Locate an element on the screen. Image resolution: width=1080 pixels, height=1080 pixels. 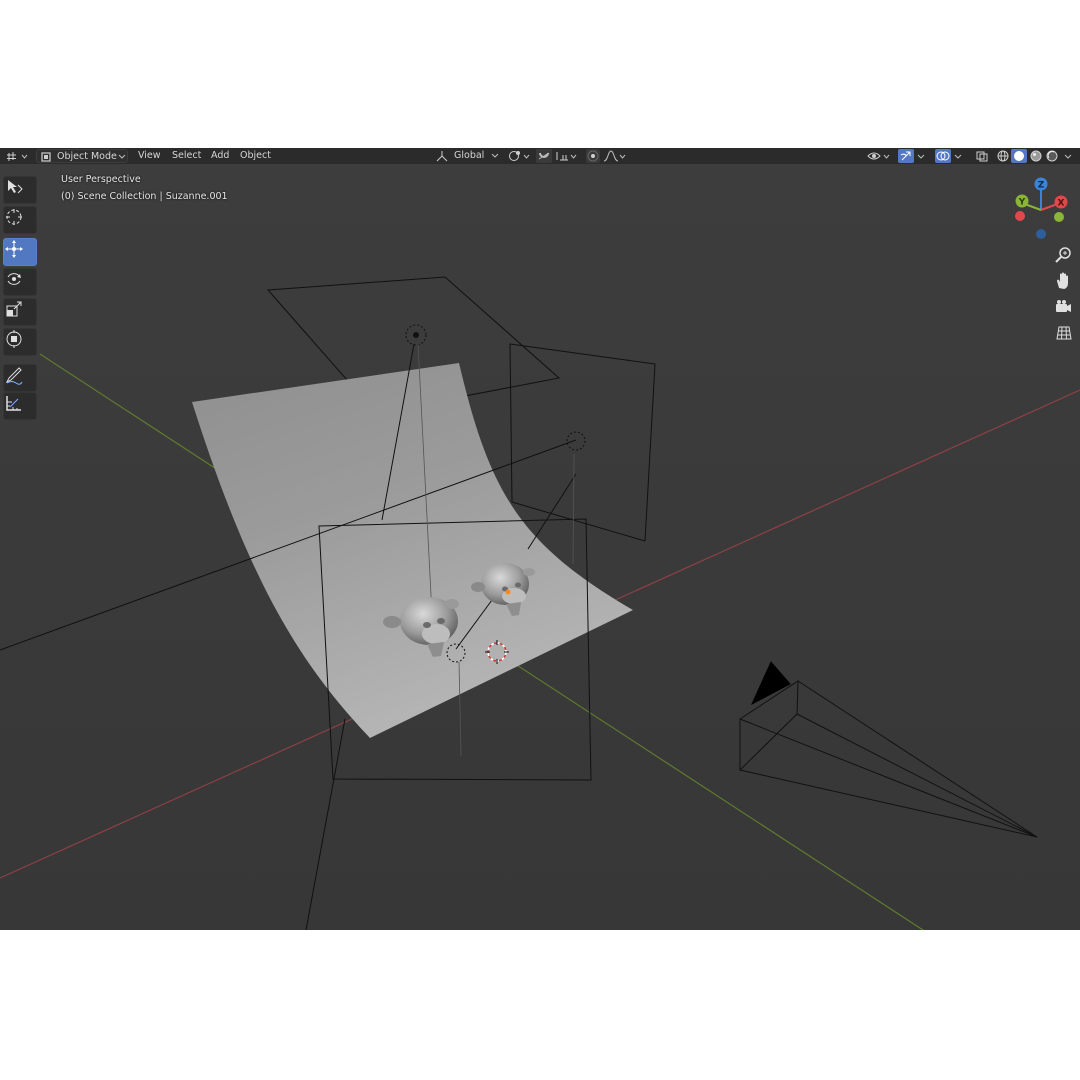
pivot-point-icon is located at coordinates (519, 156).